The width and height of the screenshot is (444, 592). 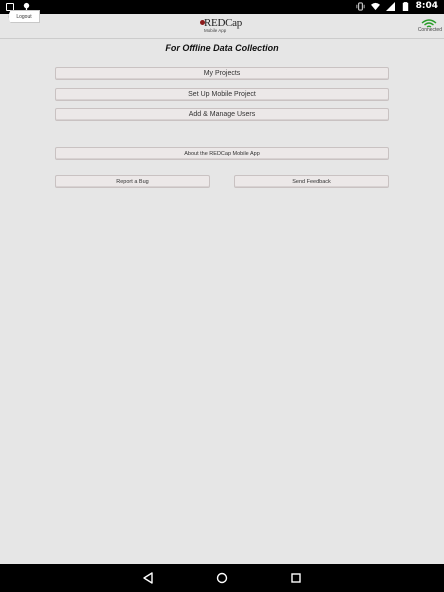 I want to click on vibrate-icon, so click(x=360, y=6).